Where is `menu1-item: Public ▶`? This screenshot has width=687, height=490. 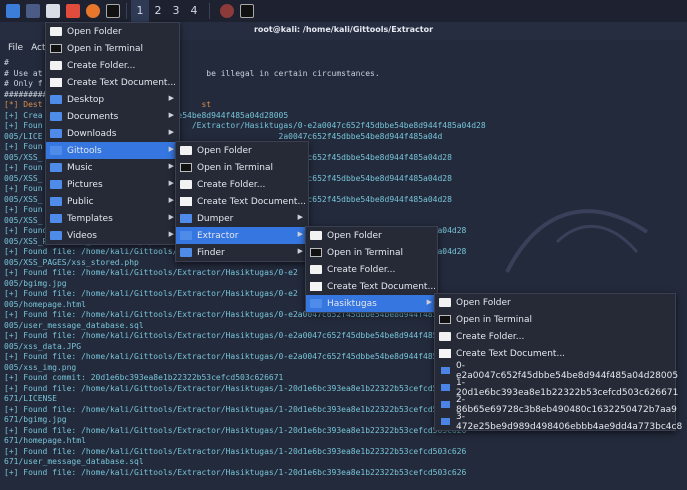
menu1-item: Public ▶ is located at coordinates (112, 201).